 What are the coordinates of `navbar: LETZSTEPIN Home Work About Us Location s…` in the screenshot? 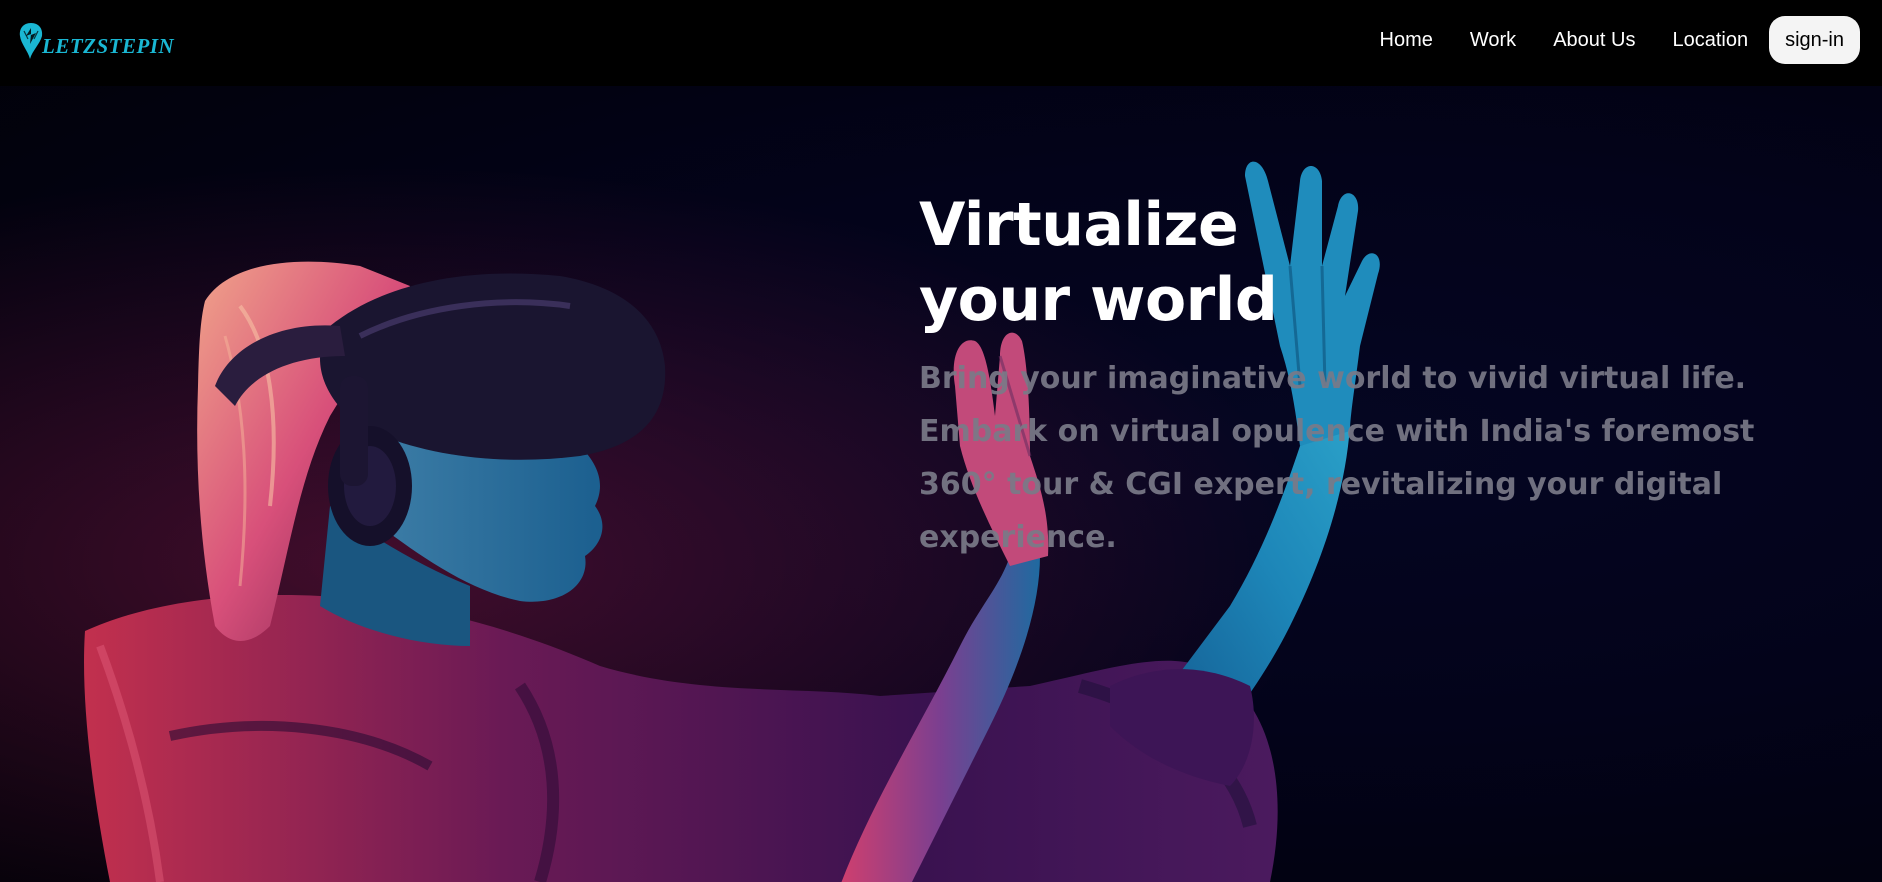 It's located at (941, 43).